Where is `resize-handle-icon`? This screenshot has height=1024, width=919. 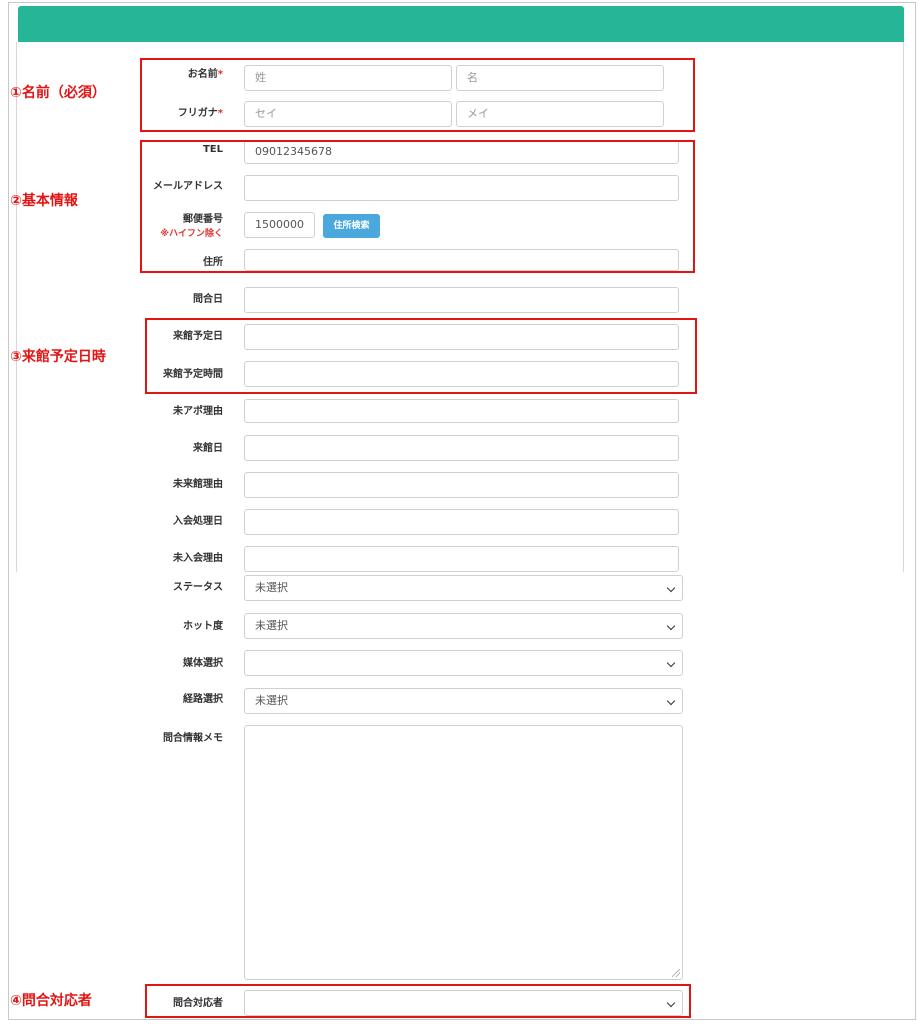
resize-handle-icon is located at coordinates (676, 973).